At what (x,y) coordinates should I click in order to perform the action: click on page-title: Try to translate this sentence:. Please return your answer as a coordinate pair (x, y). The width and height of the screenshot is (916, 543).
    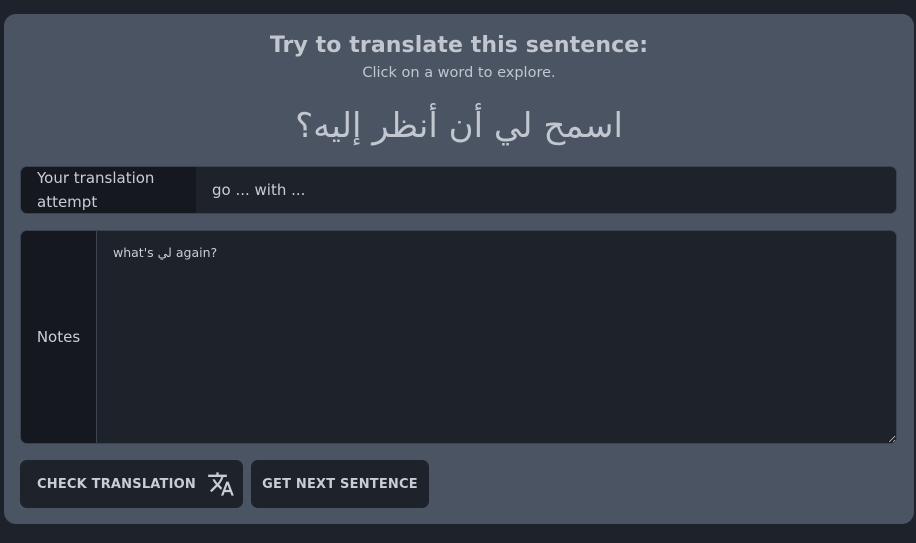
    Looking at the image, I should click on (459, 45).